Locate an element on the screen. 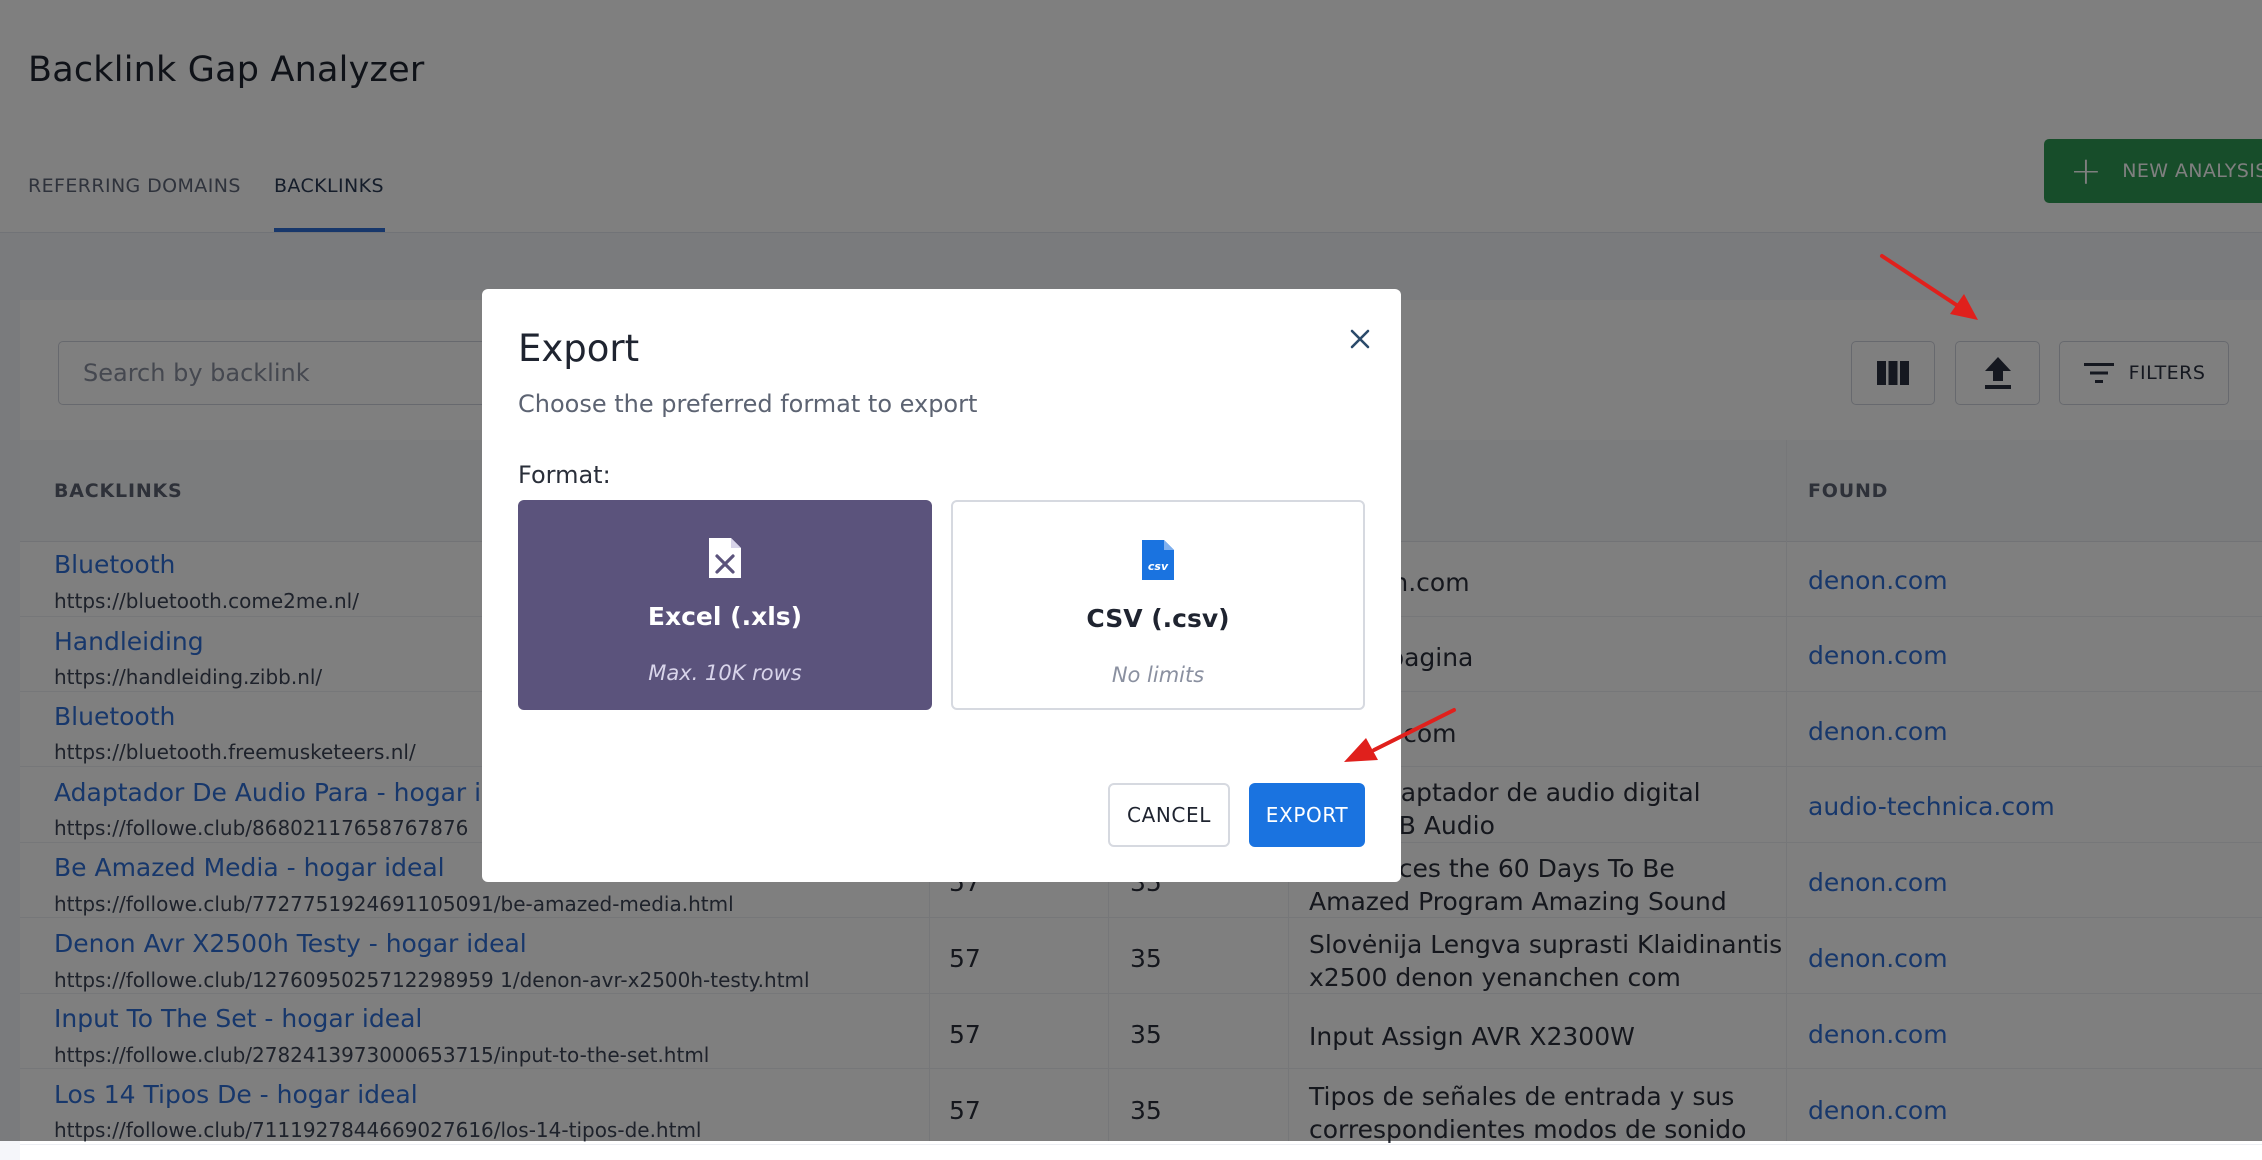 Image resolution: width=2262 pixels, height=1160 pixels. csv-icon-label: csv is located at coordinates (1158, 566).